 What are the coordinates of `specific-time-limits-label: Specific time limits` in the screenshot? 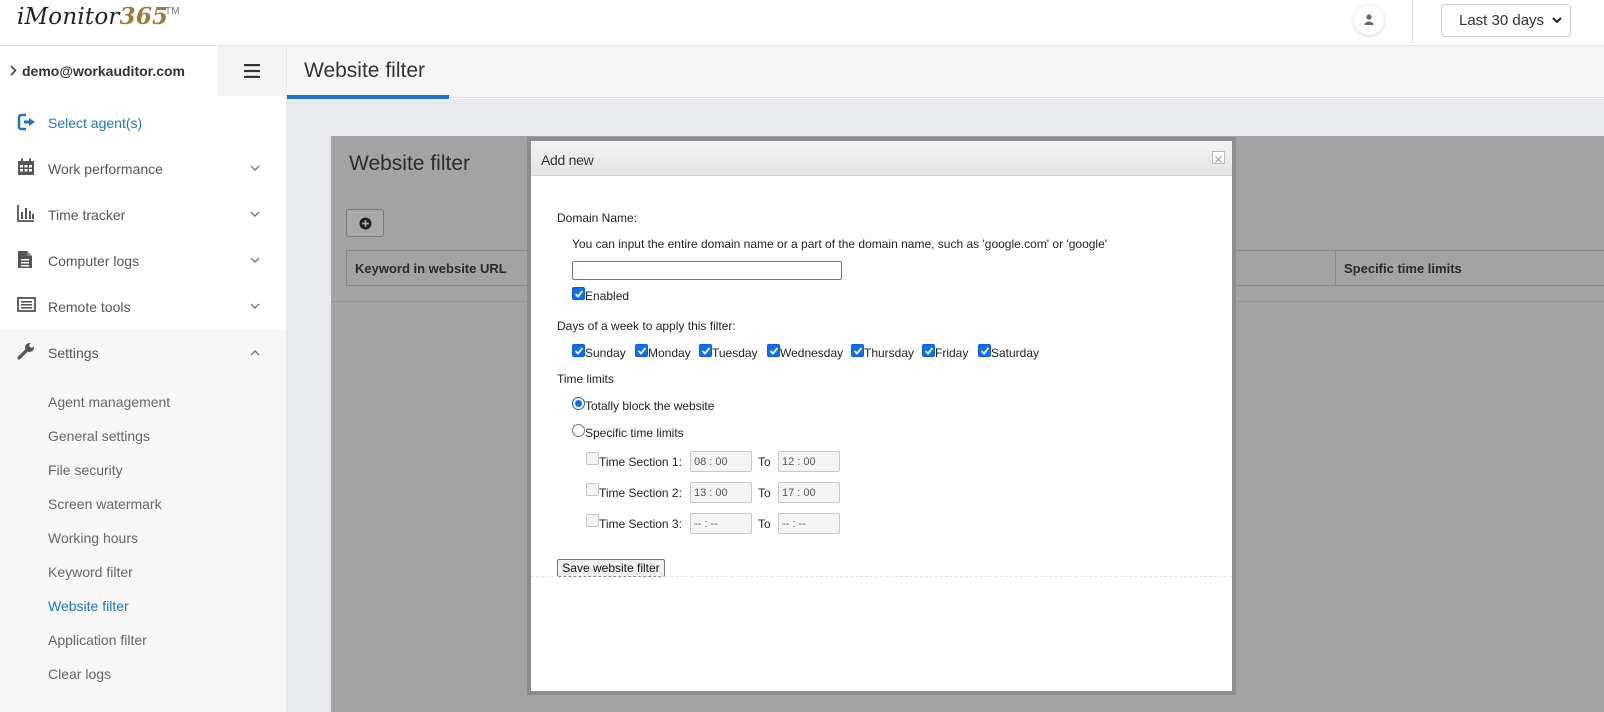 It's located at (634, 433).